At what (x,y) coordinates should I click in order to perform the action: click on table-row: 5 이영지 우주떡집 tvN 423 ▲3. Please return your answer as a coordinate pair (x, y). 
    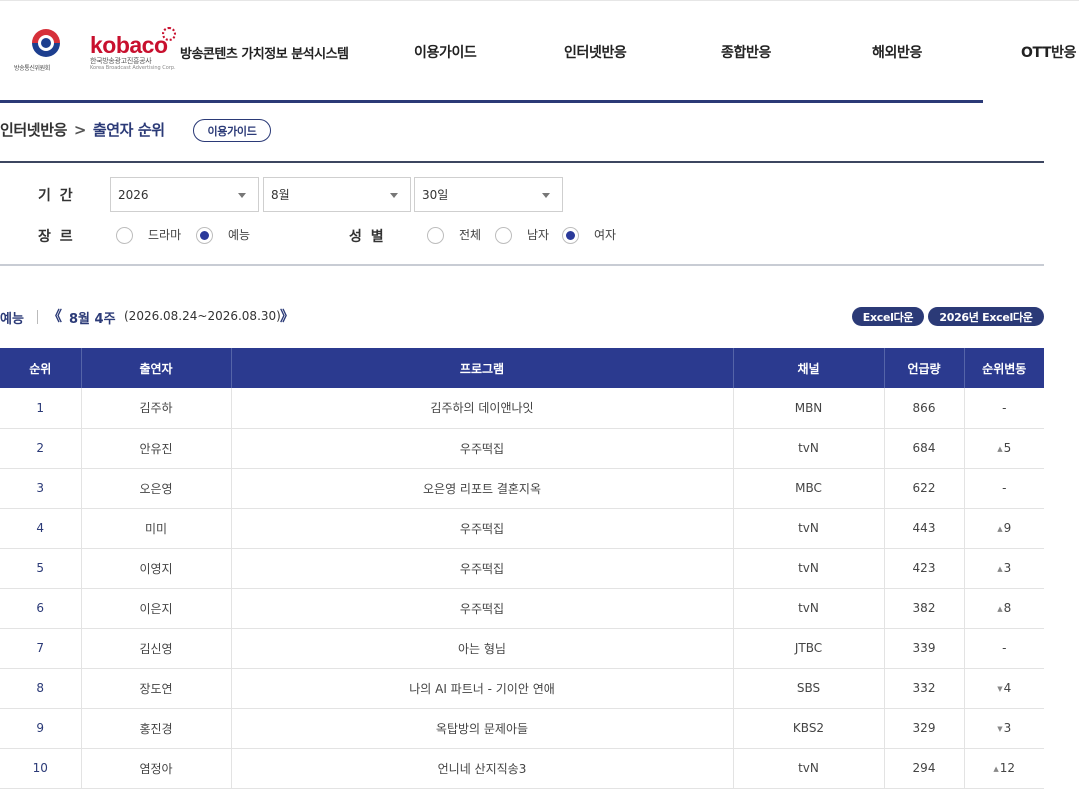
    Looking at the image, I should click on (522, 568).